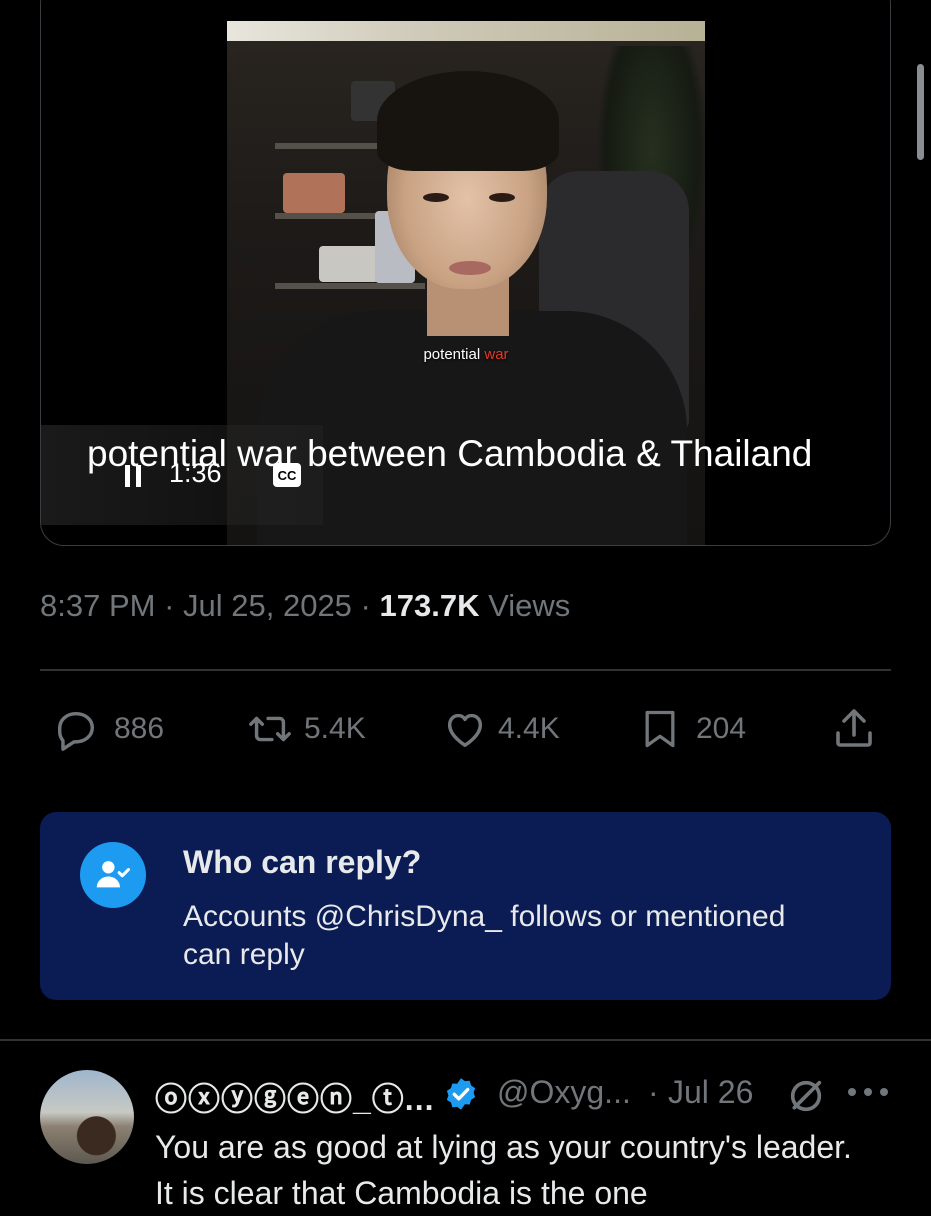  Describe the element at coordinates (721, 728) in the screenshot. I see `bookmark-count: 204` at that location.